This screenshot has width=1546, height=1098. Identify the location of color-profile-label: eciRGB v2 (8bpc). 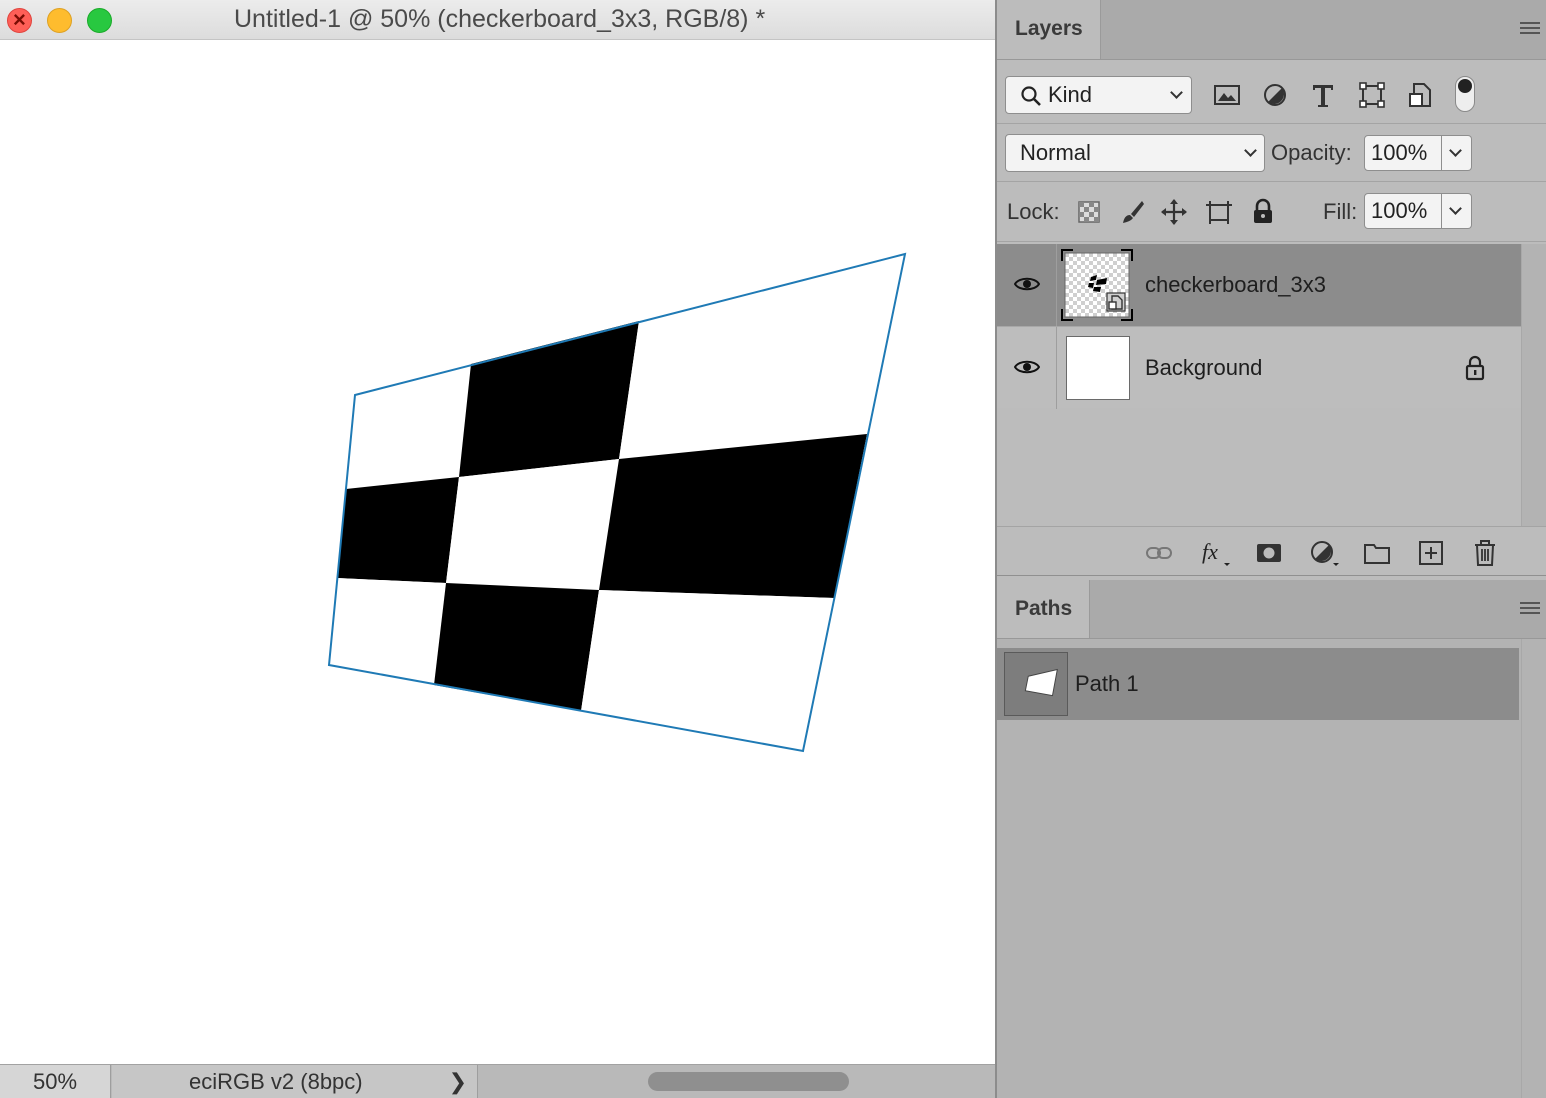
(276, 1081).